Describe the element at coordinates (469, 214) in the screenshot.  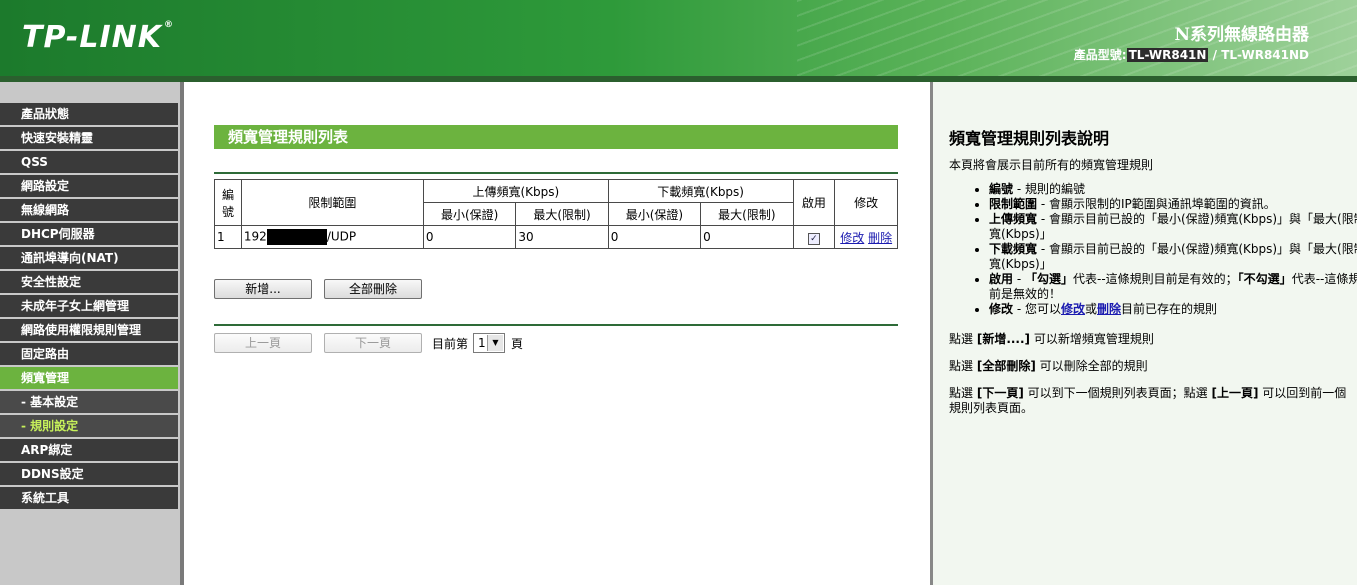
I see `col-header-up-min: 最小(保證)` at that location.